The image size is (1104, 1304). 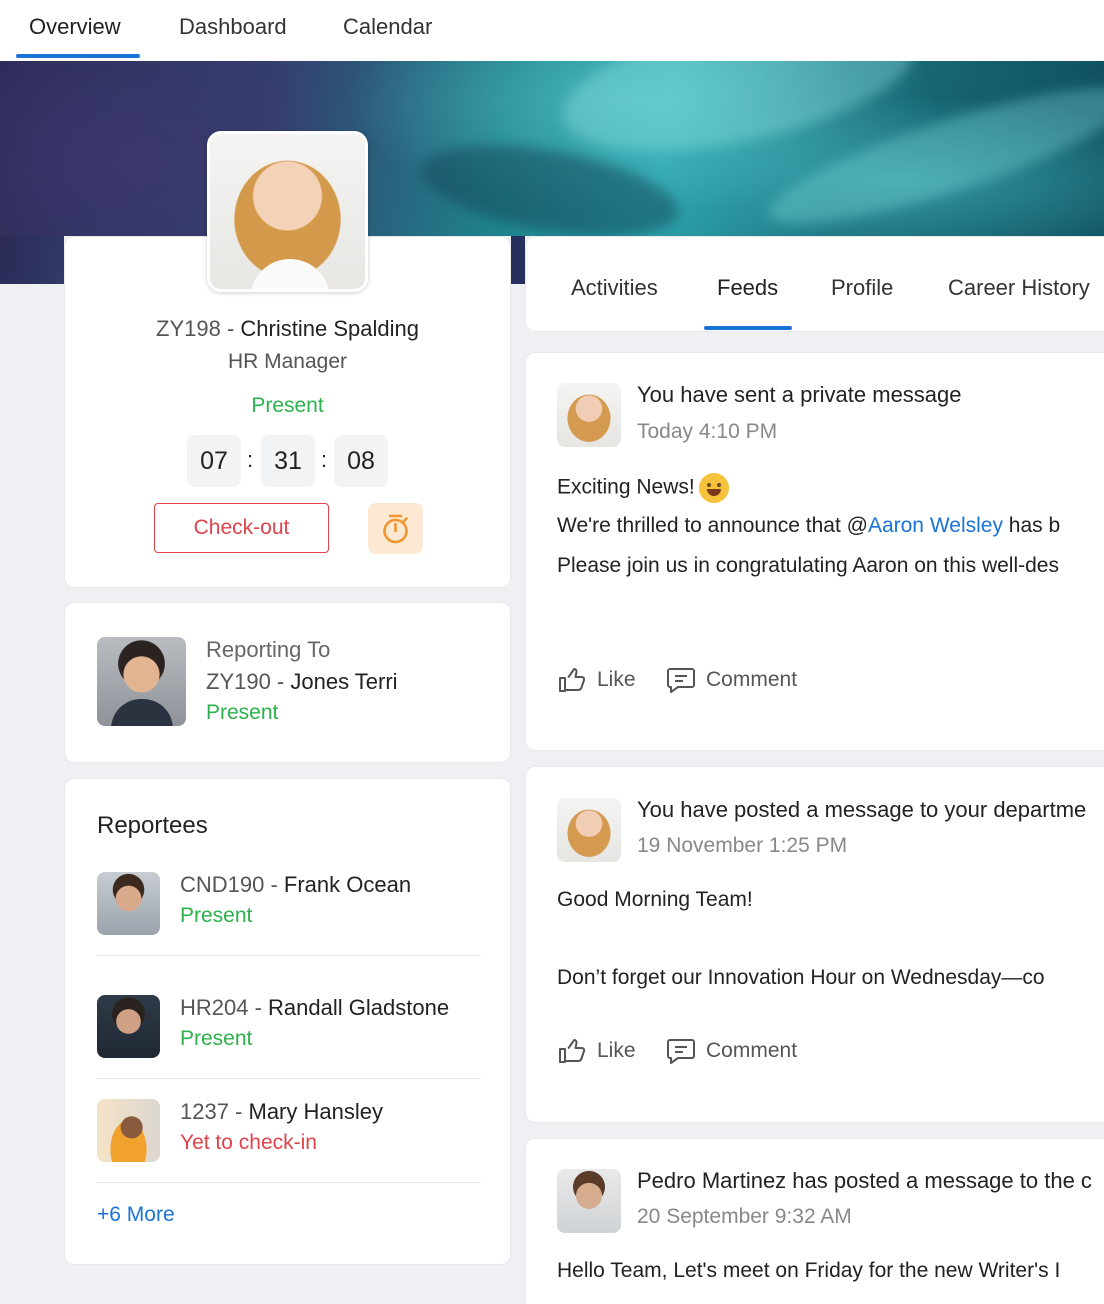 What do you see at coordinates (799, 394) in the screenshot?
I see `post-header: You have sent a private message` at bounding box center [799, 394].